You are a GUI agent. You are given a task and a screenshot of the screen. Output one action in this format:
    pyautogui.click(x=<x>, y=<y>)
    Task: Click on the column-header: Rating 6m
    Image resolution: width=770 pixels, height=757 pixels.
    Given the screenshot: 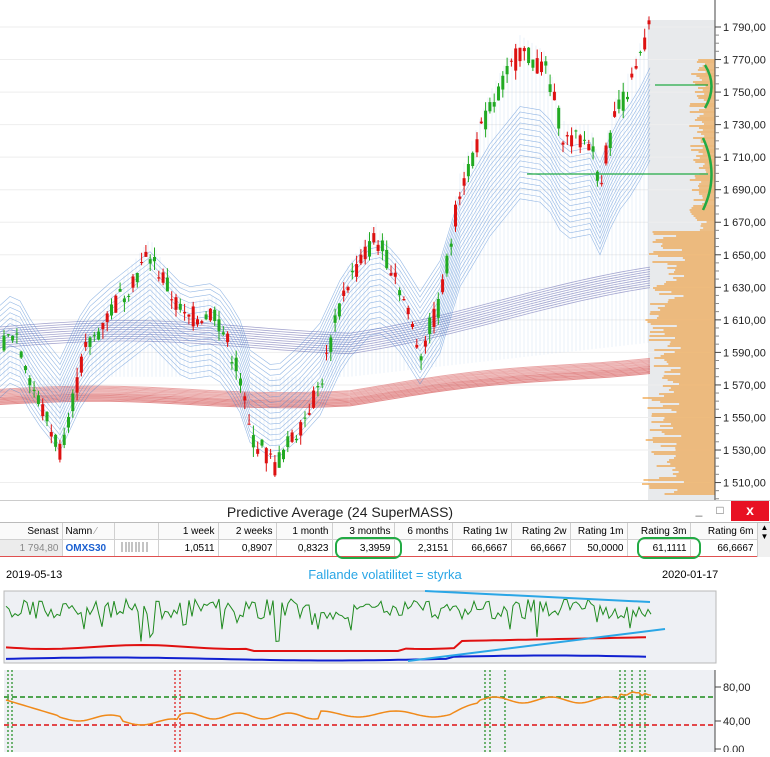 What is the action you would take?
    pyautogui.click(x=724, y=531)
    